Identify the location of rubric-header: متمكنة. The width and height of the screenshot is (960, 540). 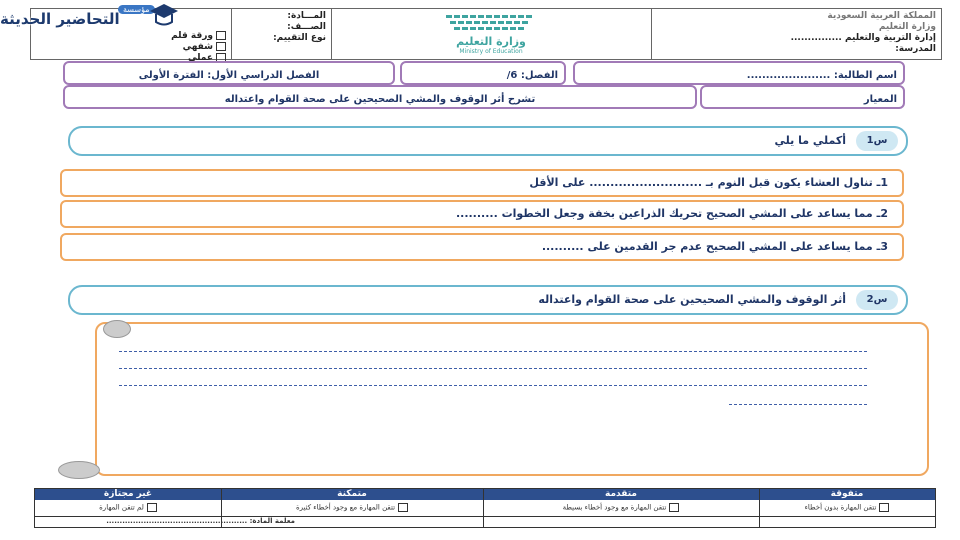
(352, 494).